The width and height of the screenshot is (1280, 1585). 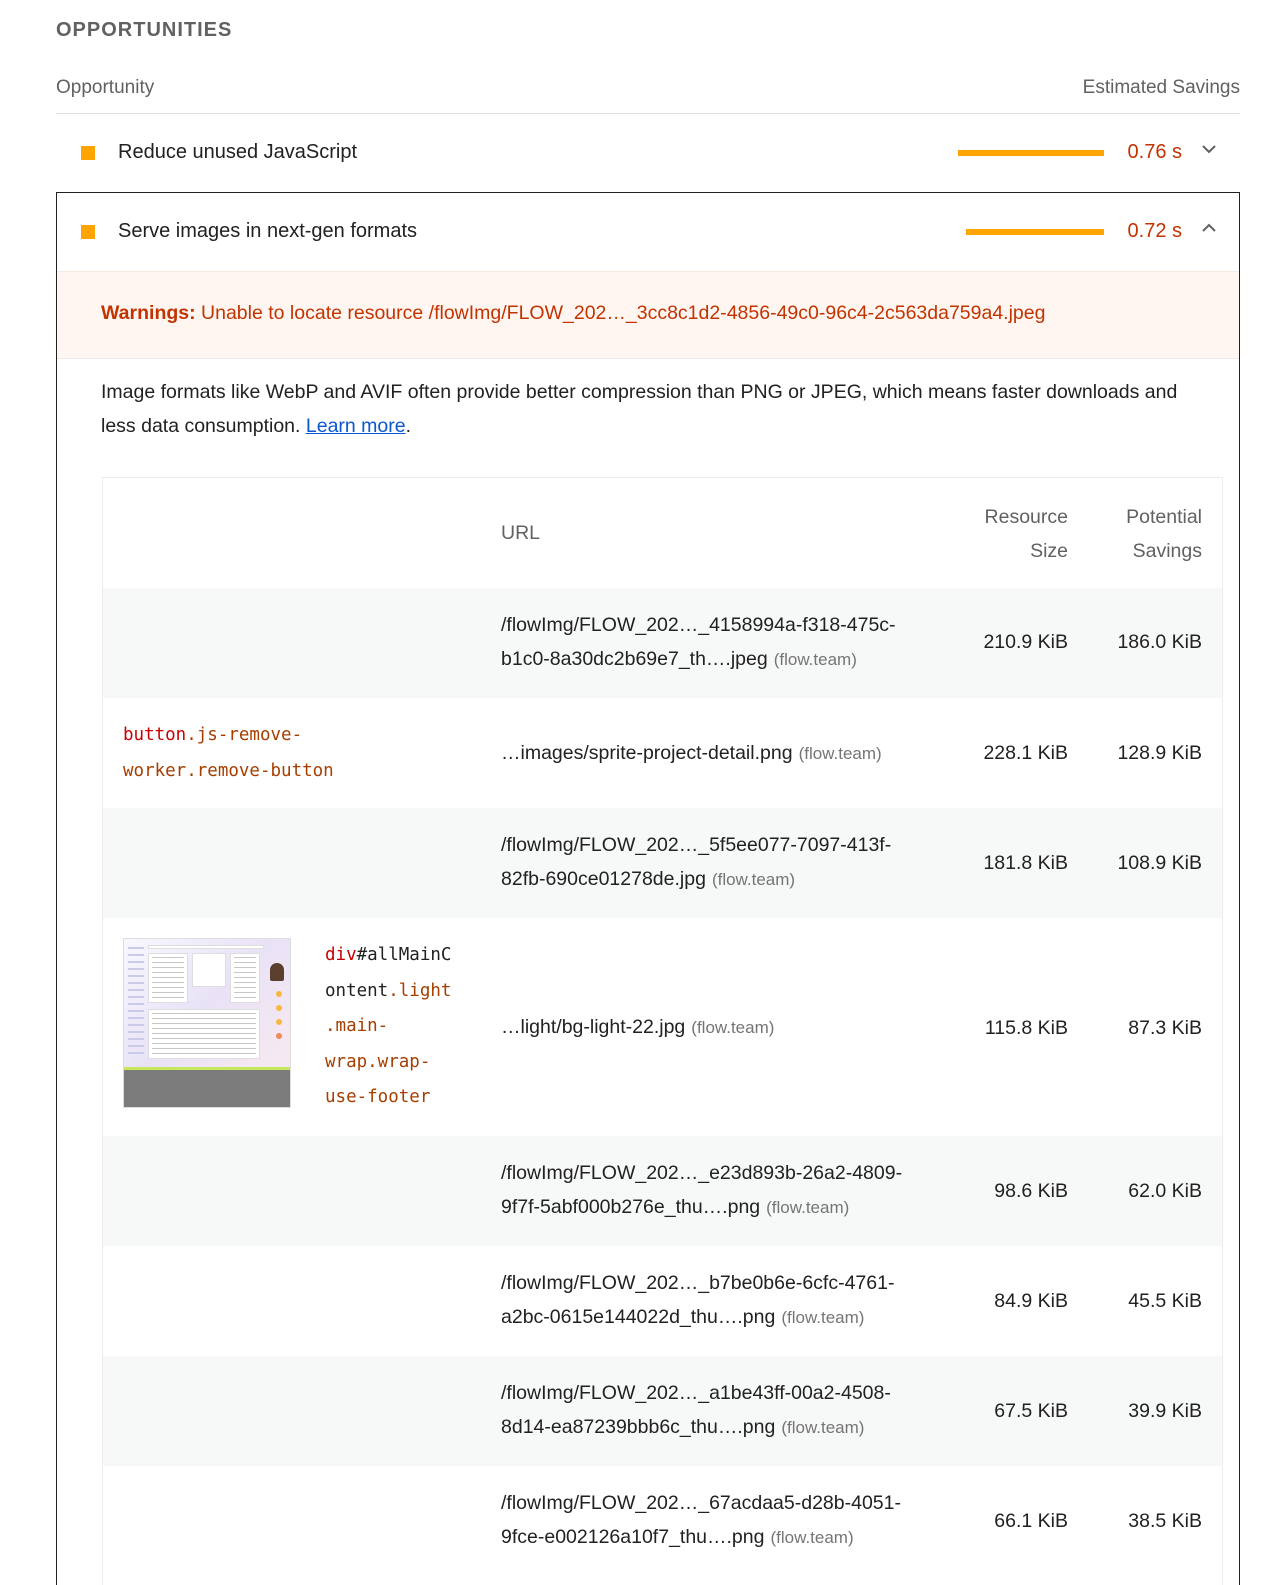 I want to click on warning-label: Warnings:, so click(x=148, y=313).